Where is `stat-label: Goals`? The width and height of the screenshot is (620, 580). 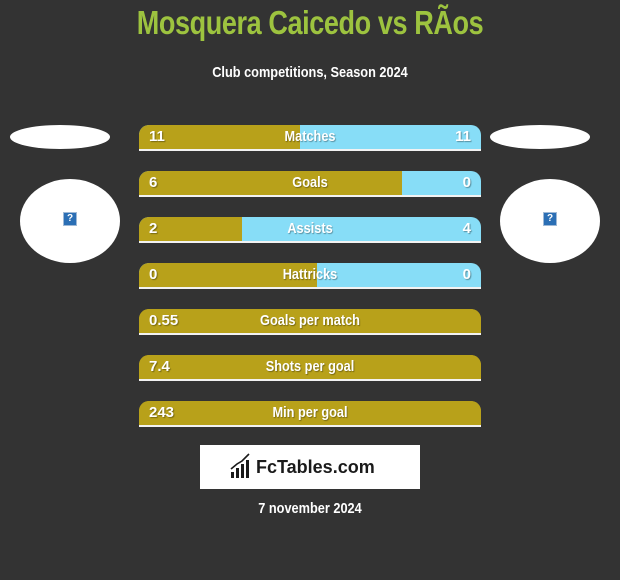 stat-label: Goals is located at coordinates (310, 182).